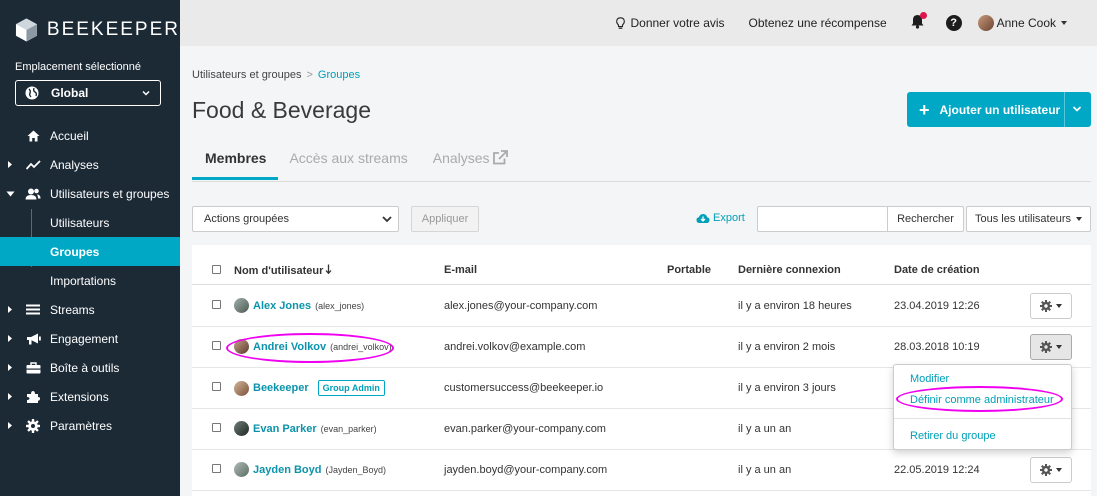 This screenshot has height=496, width=1097. What do you see at coordinates (515, 347) in the screenshot?
I see `email-cell: andrei.volkov@example.com` at bounding box center [515, 347].